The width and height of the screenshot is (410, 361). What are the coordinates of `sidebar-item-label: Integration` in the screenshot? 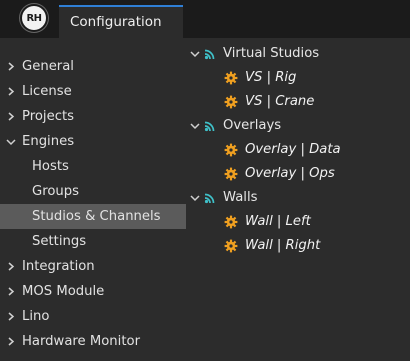 It's located at (58, 266).